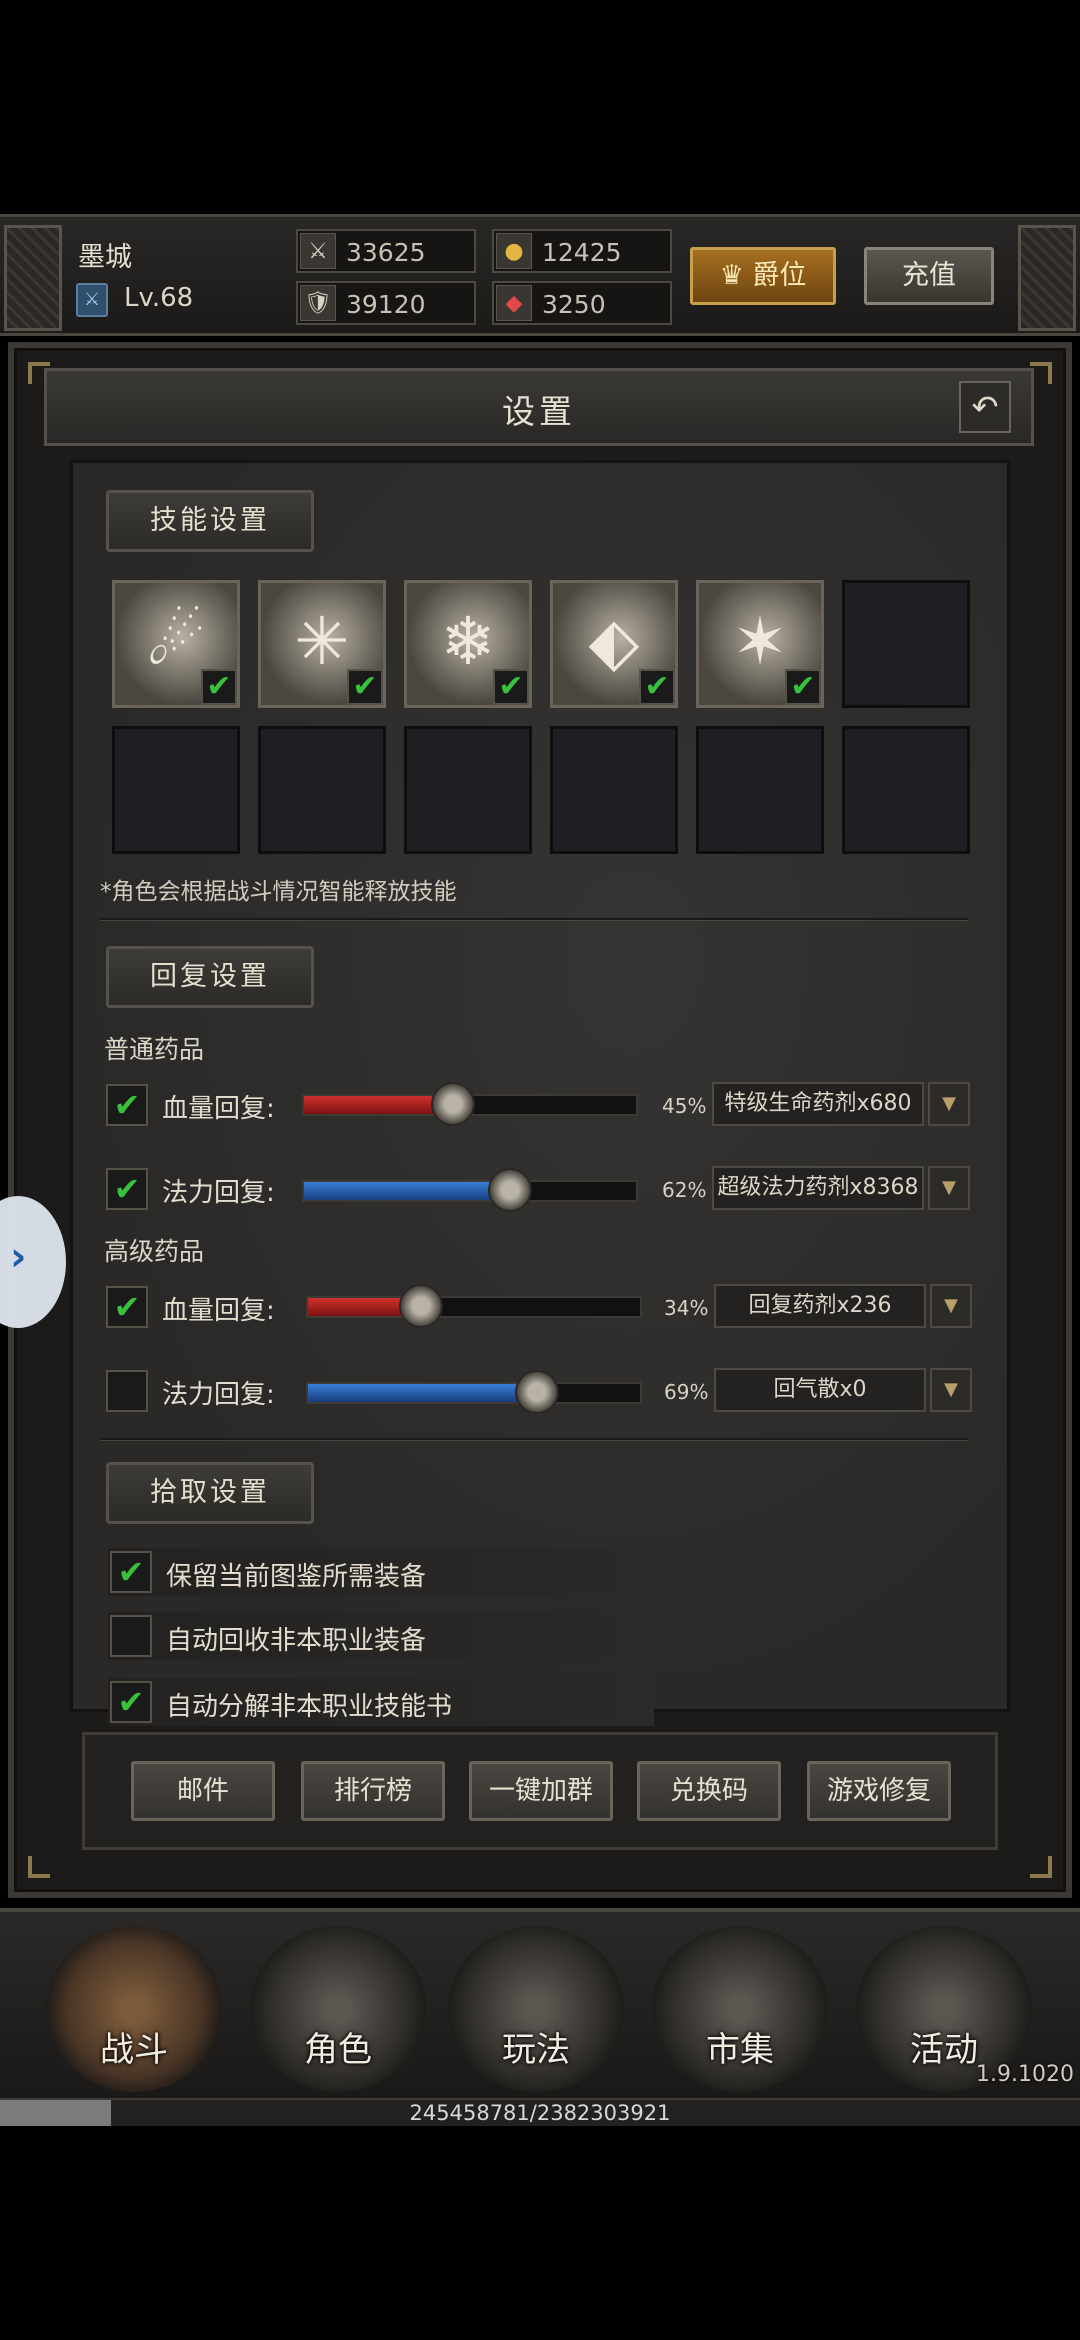 The image size is (1080, 2340). I want to click on mp-normal-percent: 62%, so click(684, 1190).